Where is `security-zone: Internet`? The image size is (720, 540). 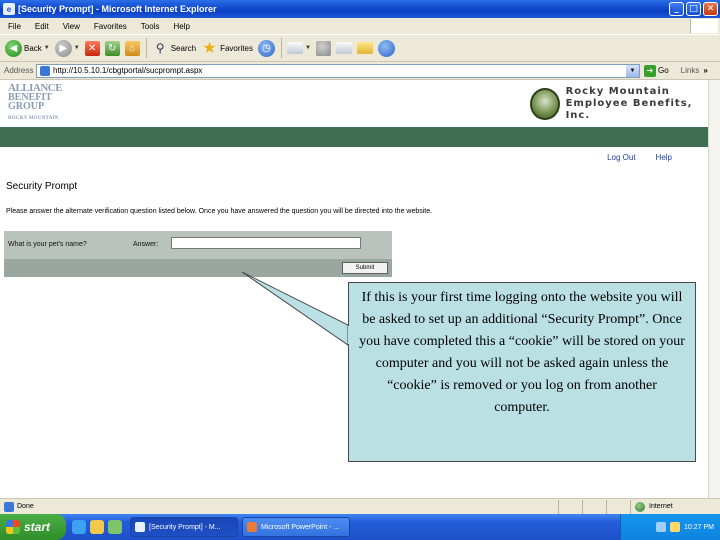
security-zone: Internet is located at coordinates (675, 506).